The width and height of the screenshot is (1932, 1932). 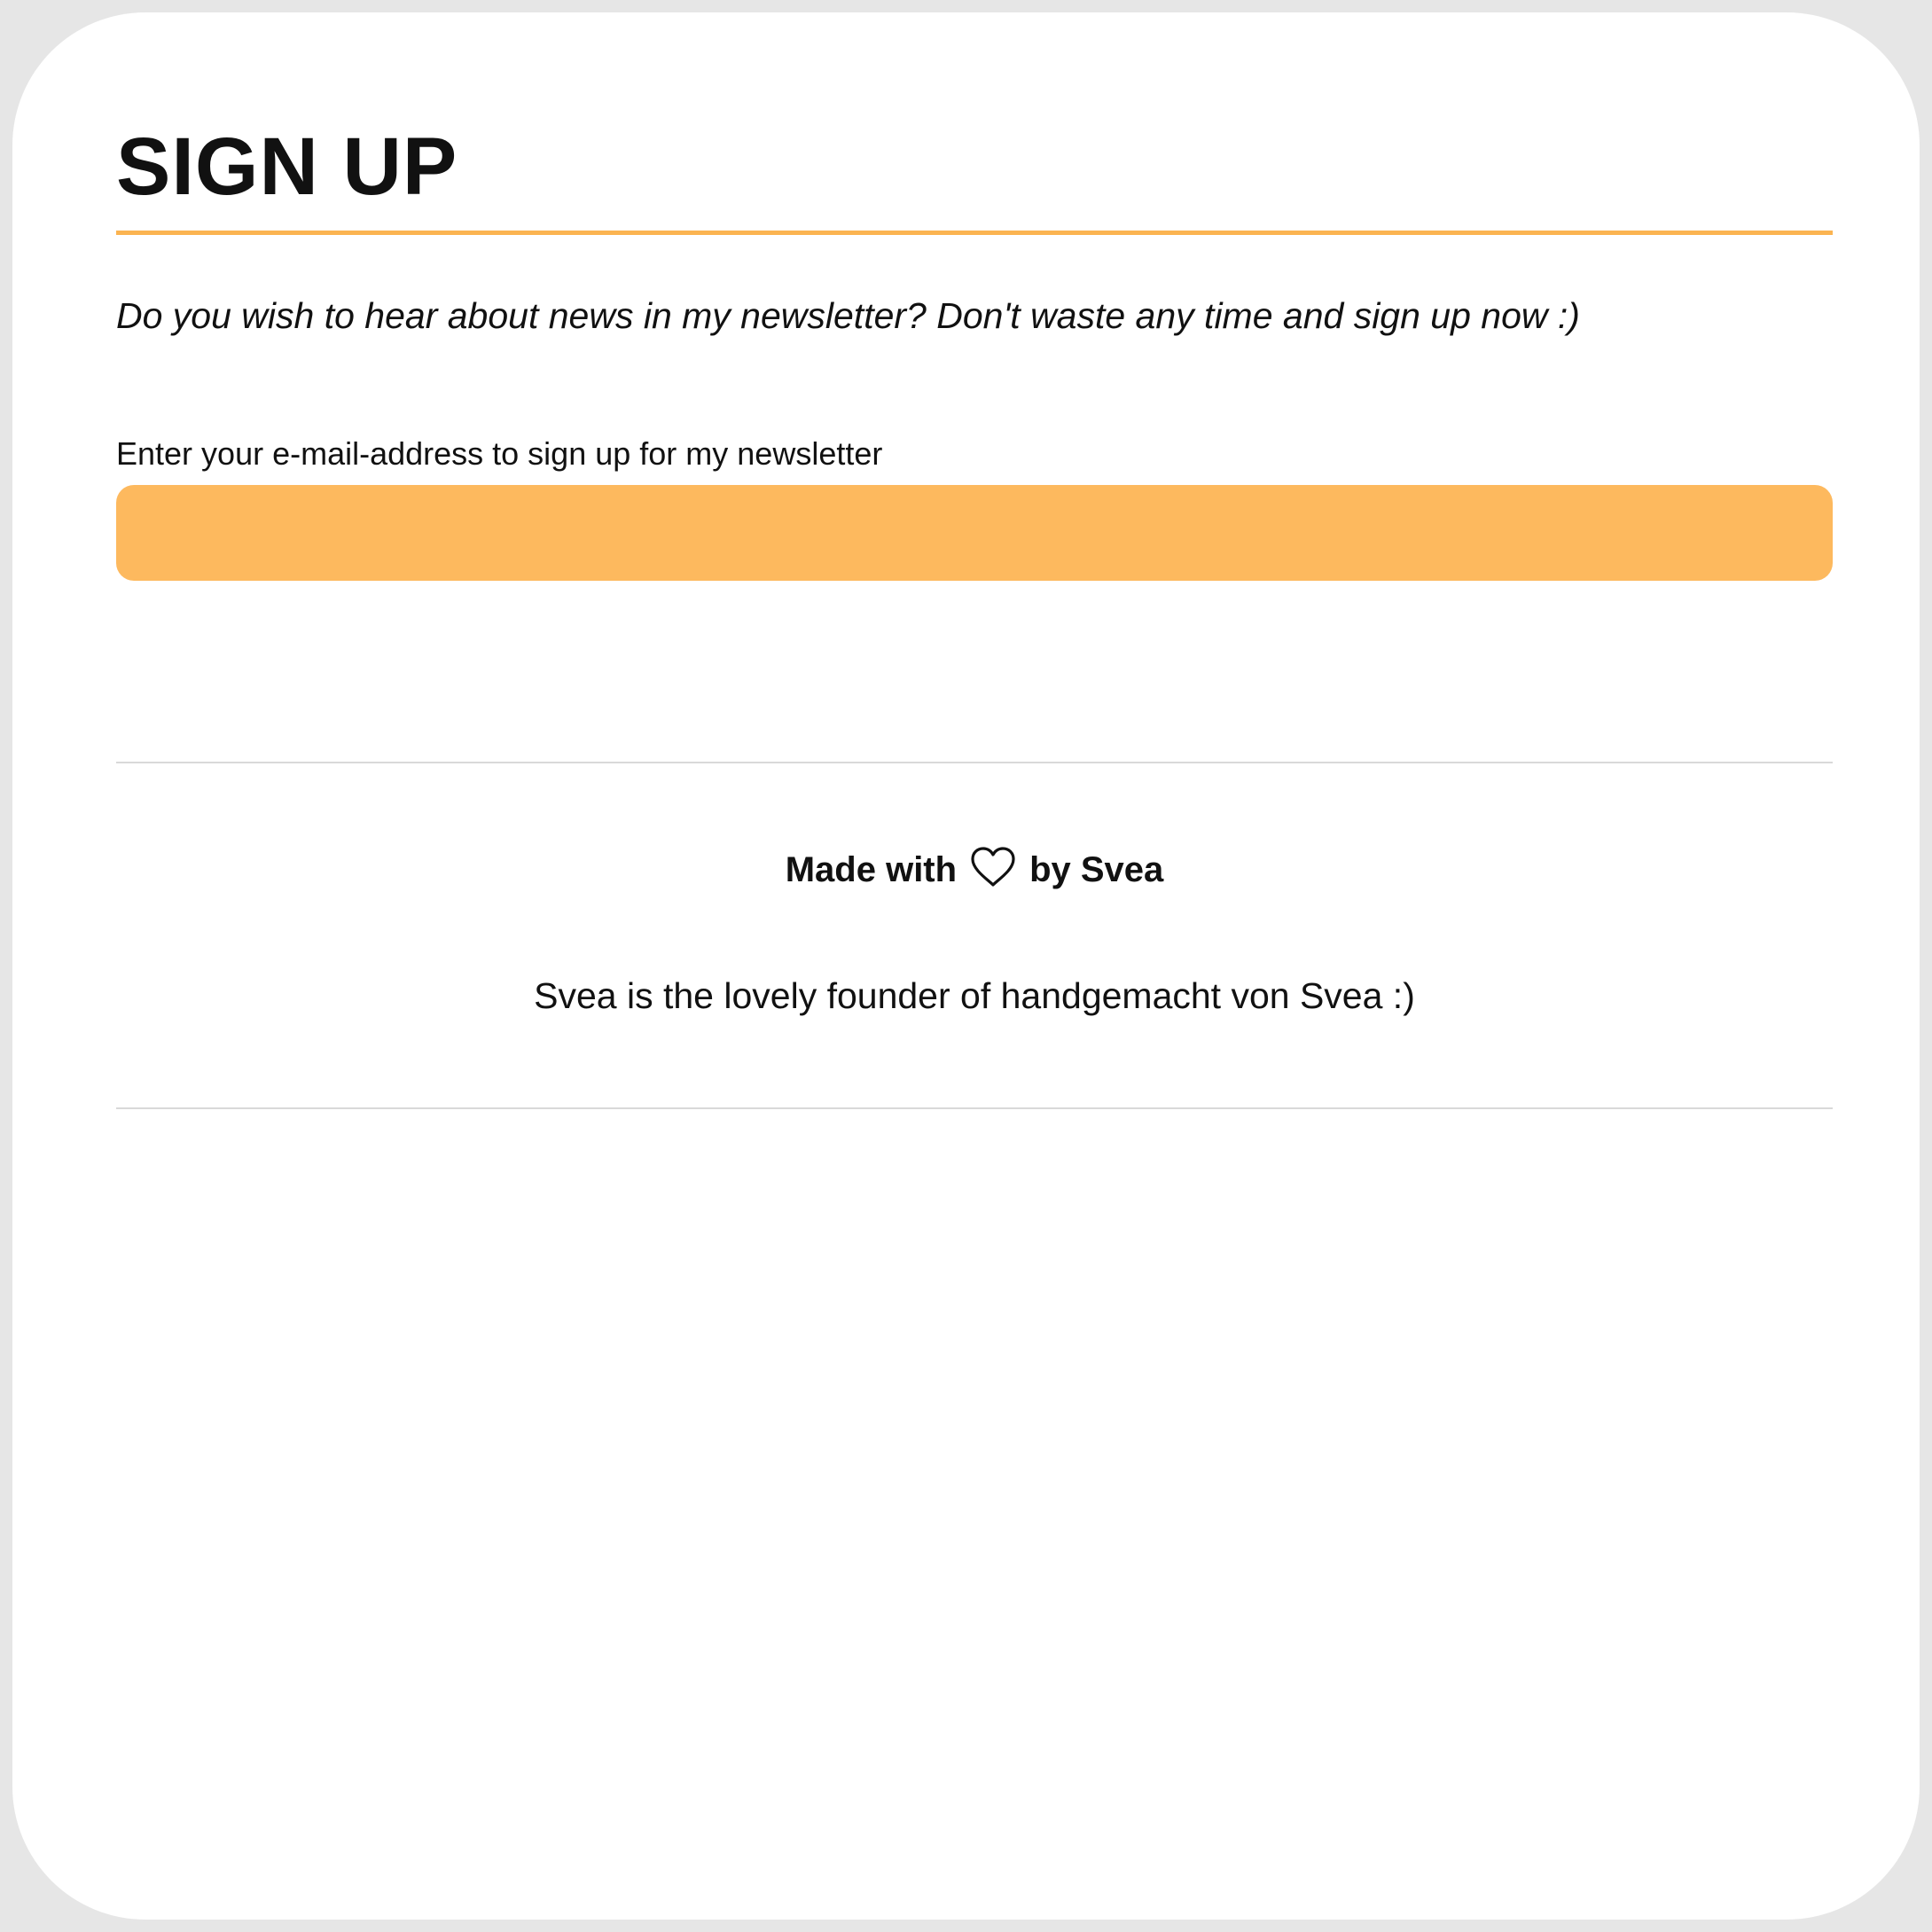 I want to click on made-with-credit: Made with by Svea, so click(x=974, y=868).